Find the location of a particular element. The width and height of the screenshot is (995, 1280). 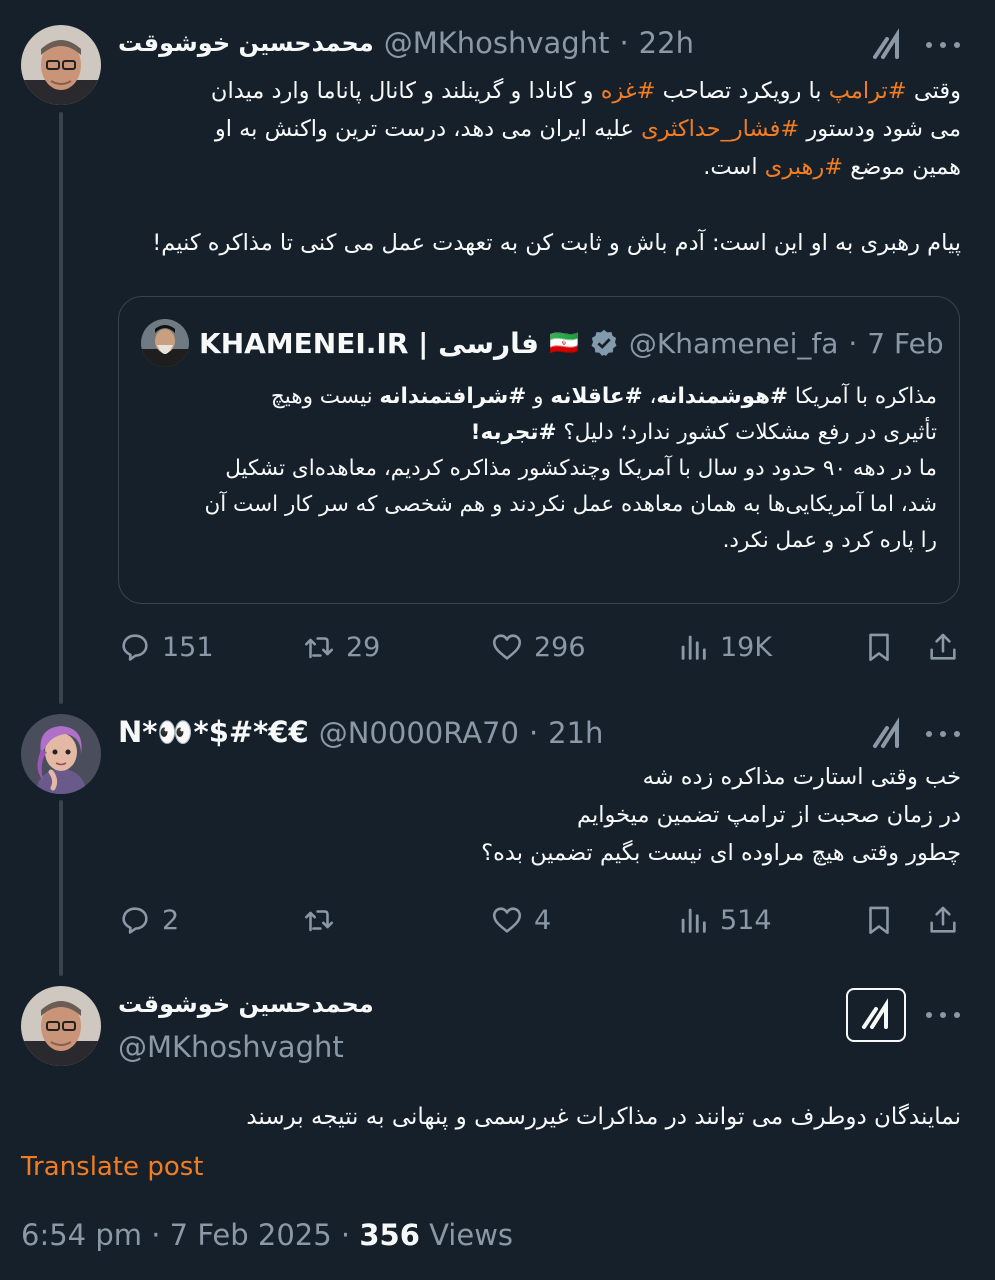

tweet-header: محمدحسین خوشوقت @MKhoshvaght · 22h is located at coordinates (406, 43).